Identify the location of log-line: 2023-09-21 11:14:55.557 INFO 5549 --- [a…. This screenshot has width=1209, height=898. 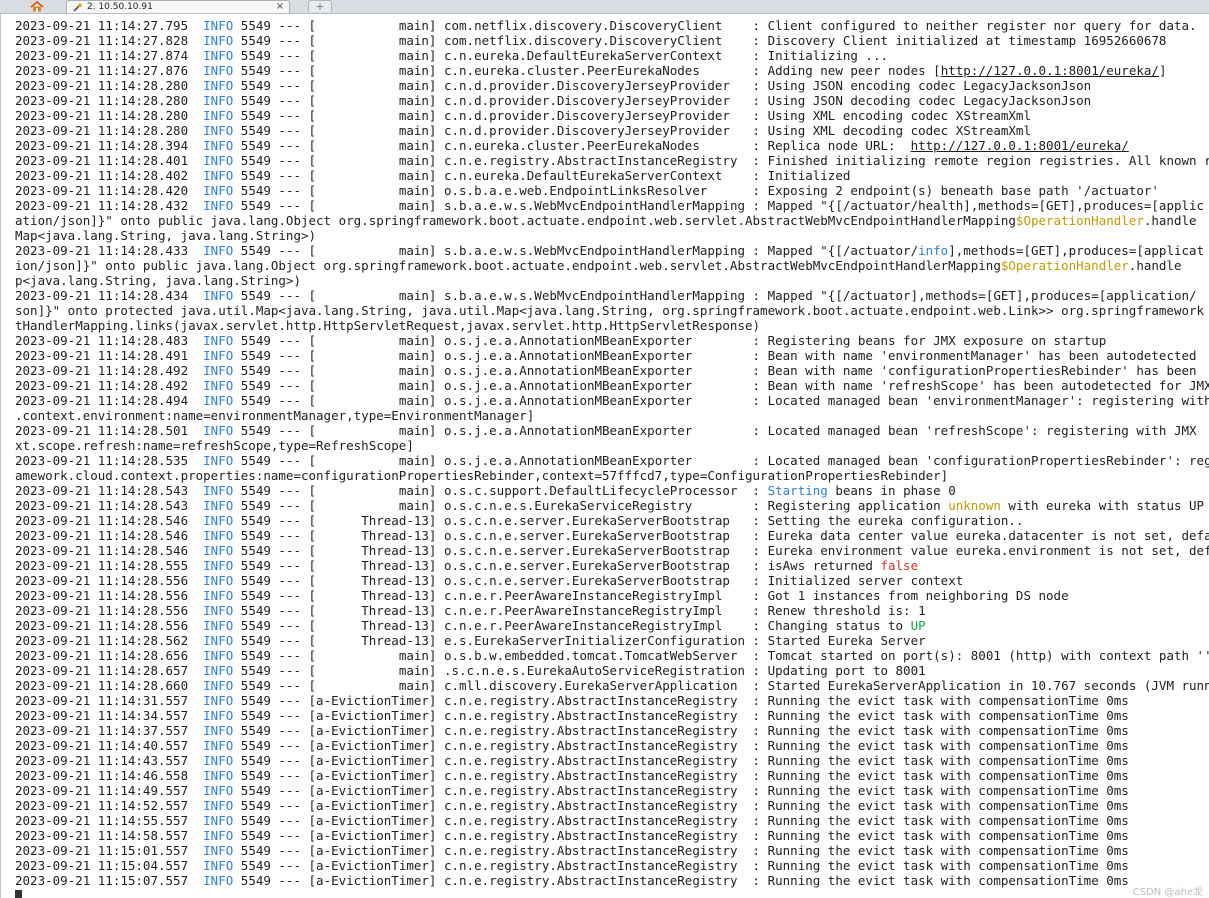
(612, 820).